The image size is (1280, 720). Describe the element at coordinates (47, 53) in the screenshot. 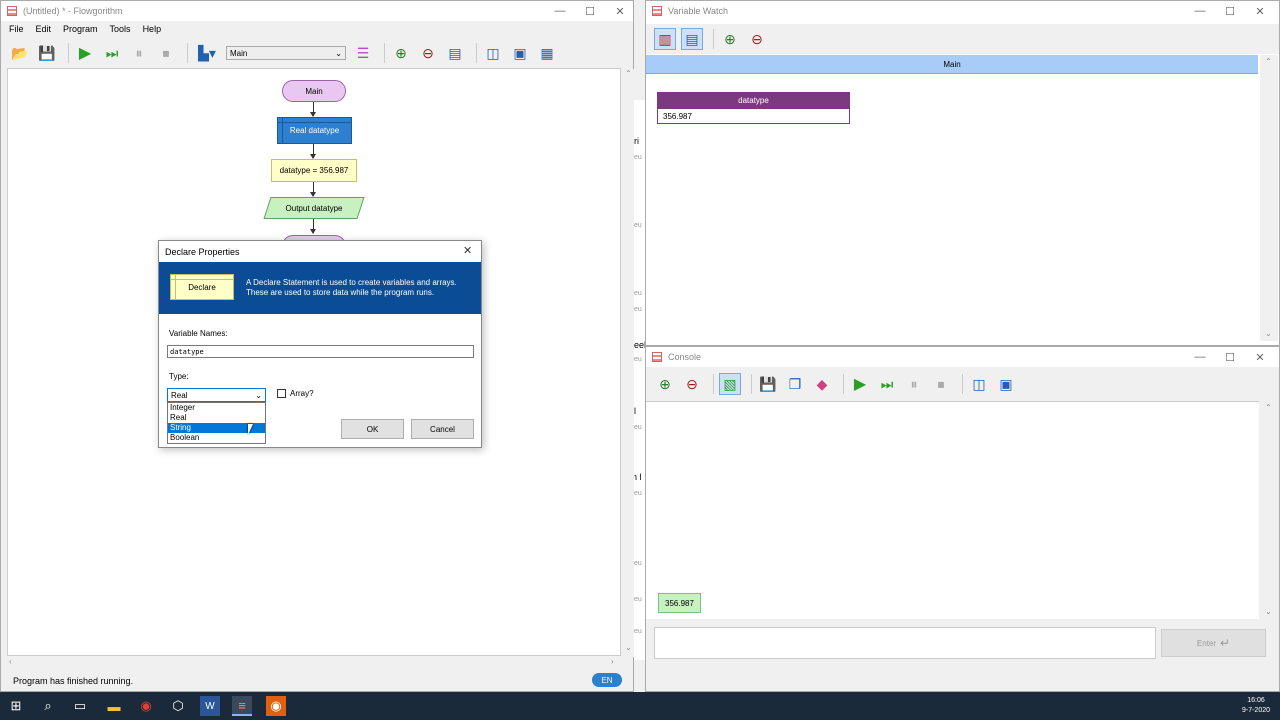

I see `save-icon: 💾` at that location.